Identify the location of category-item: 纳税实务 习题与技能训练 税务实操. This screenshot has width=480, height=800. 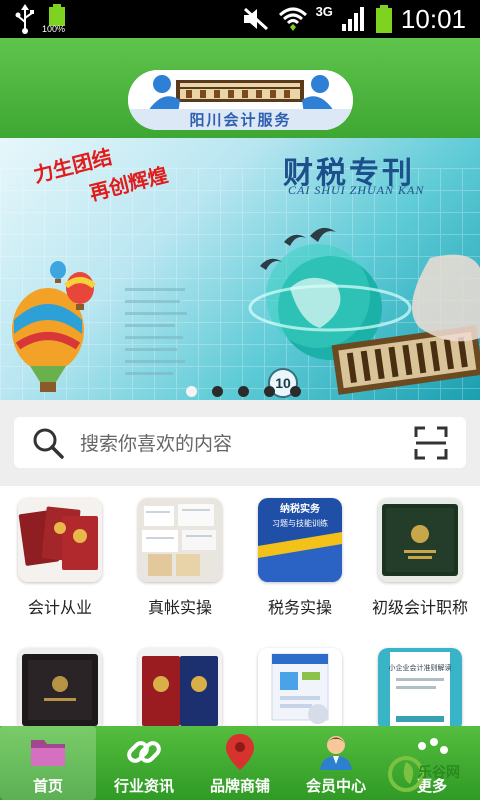
(300, 551).